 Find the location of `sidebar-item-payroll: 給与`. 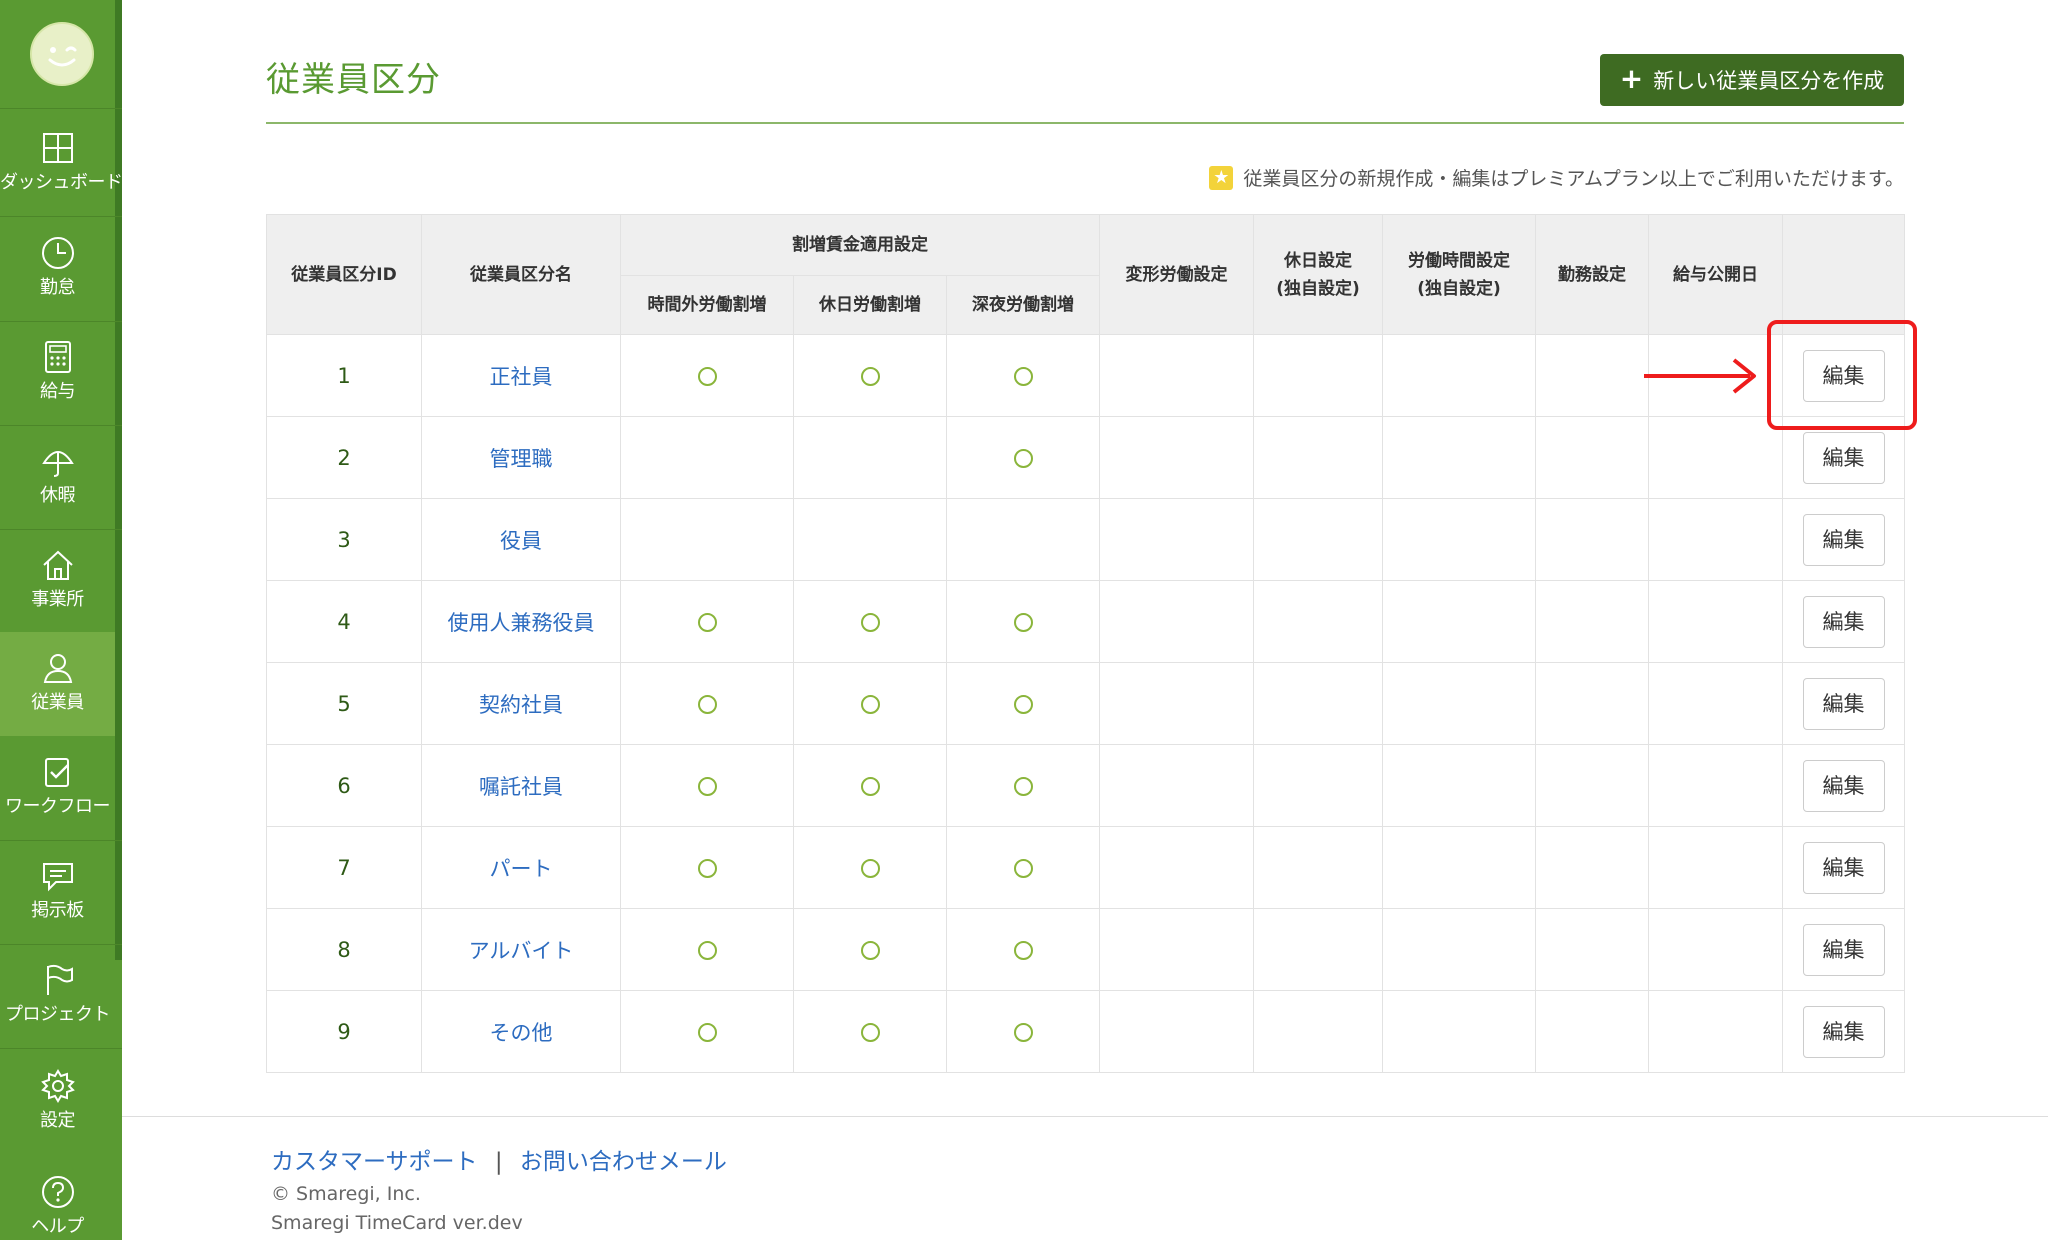

sidebar-item-payroll: 給与 is located at coordinates (57, 373).